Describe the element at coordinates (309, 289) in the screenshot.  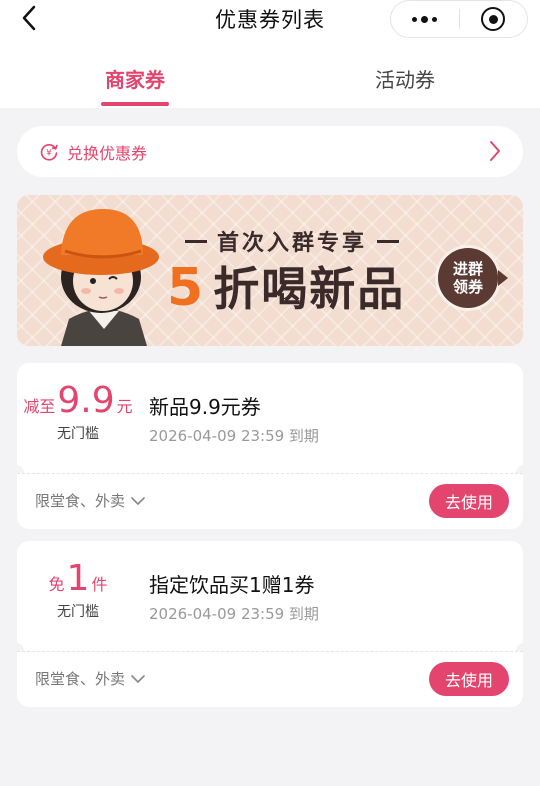
I see `banner-main-label: 折喝新品` at that location.